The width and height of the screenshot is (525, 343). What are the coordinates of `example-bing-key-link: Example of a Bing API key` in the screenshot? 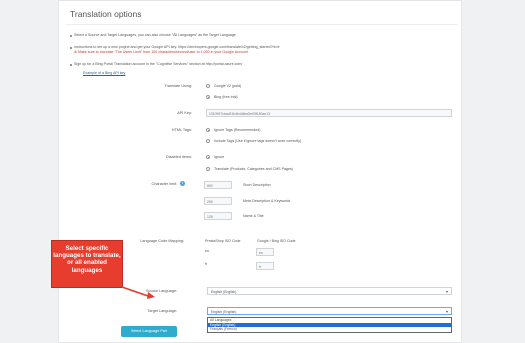 It's located at (104, 73).